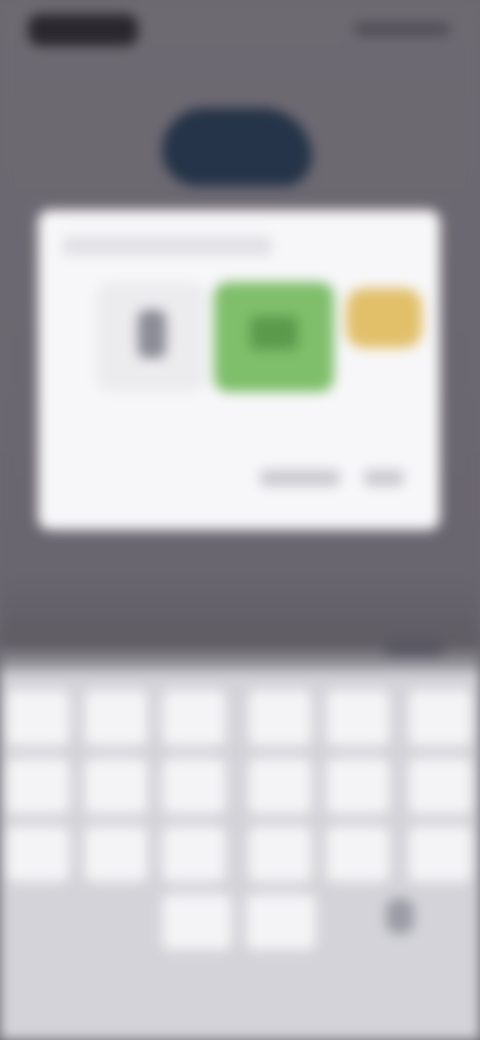 This screenshot has width=480, height=1040. What do you see at coordinates (167, 246) in the screenshot?
I see `dialog-title` at bounding box center [167, 246].